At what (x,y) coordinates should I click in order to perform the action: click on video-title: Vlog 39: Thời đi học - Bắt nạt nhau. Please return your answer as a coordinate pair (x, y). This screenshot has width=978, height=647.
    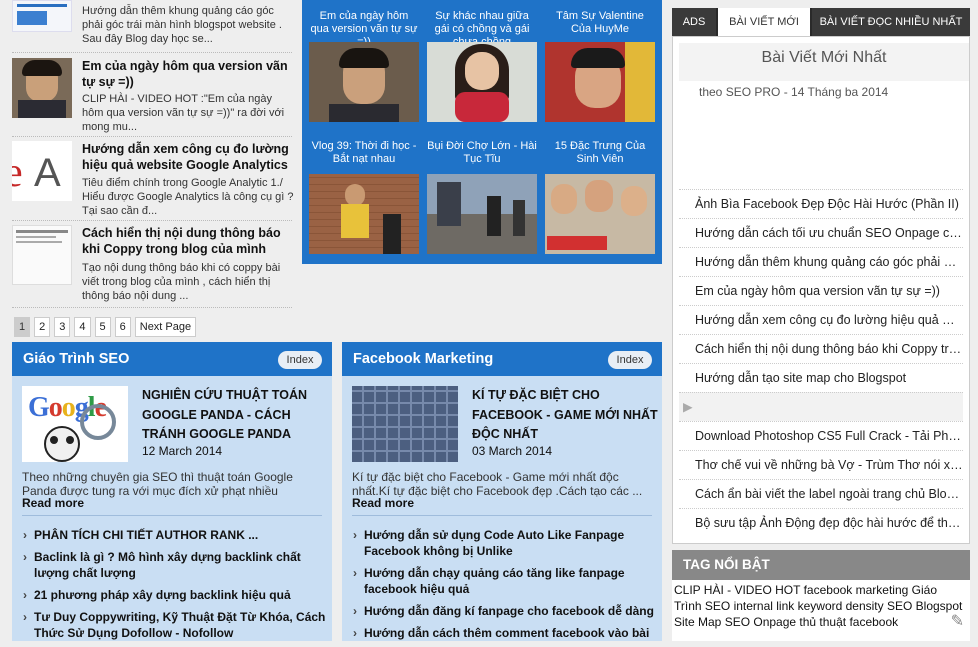
    Looking at the image, I should click on (364, 156).